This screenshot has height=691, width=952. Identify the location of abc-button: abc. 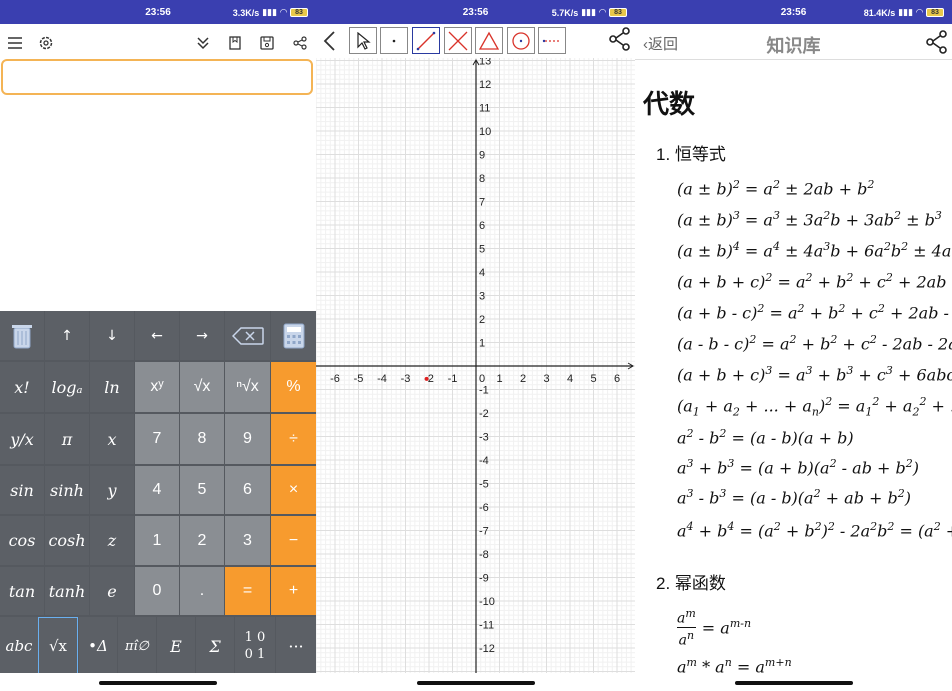
(19, 646).